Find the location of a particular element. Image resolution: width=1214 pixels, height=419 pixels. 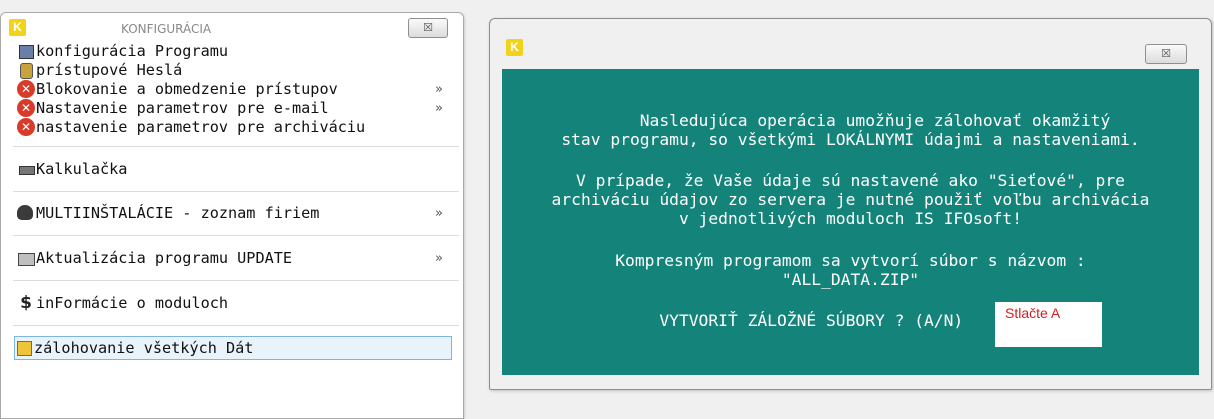

menu-item-label: inFormácie o moduloch is located at coordinates (132, 303).